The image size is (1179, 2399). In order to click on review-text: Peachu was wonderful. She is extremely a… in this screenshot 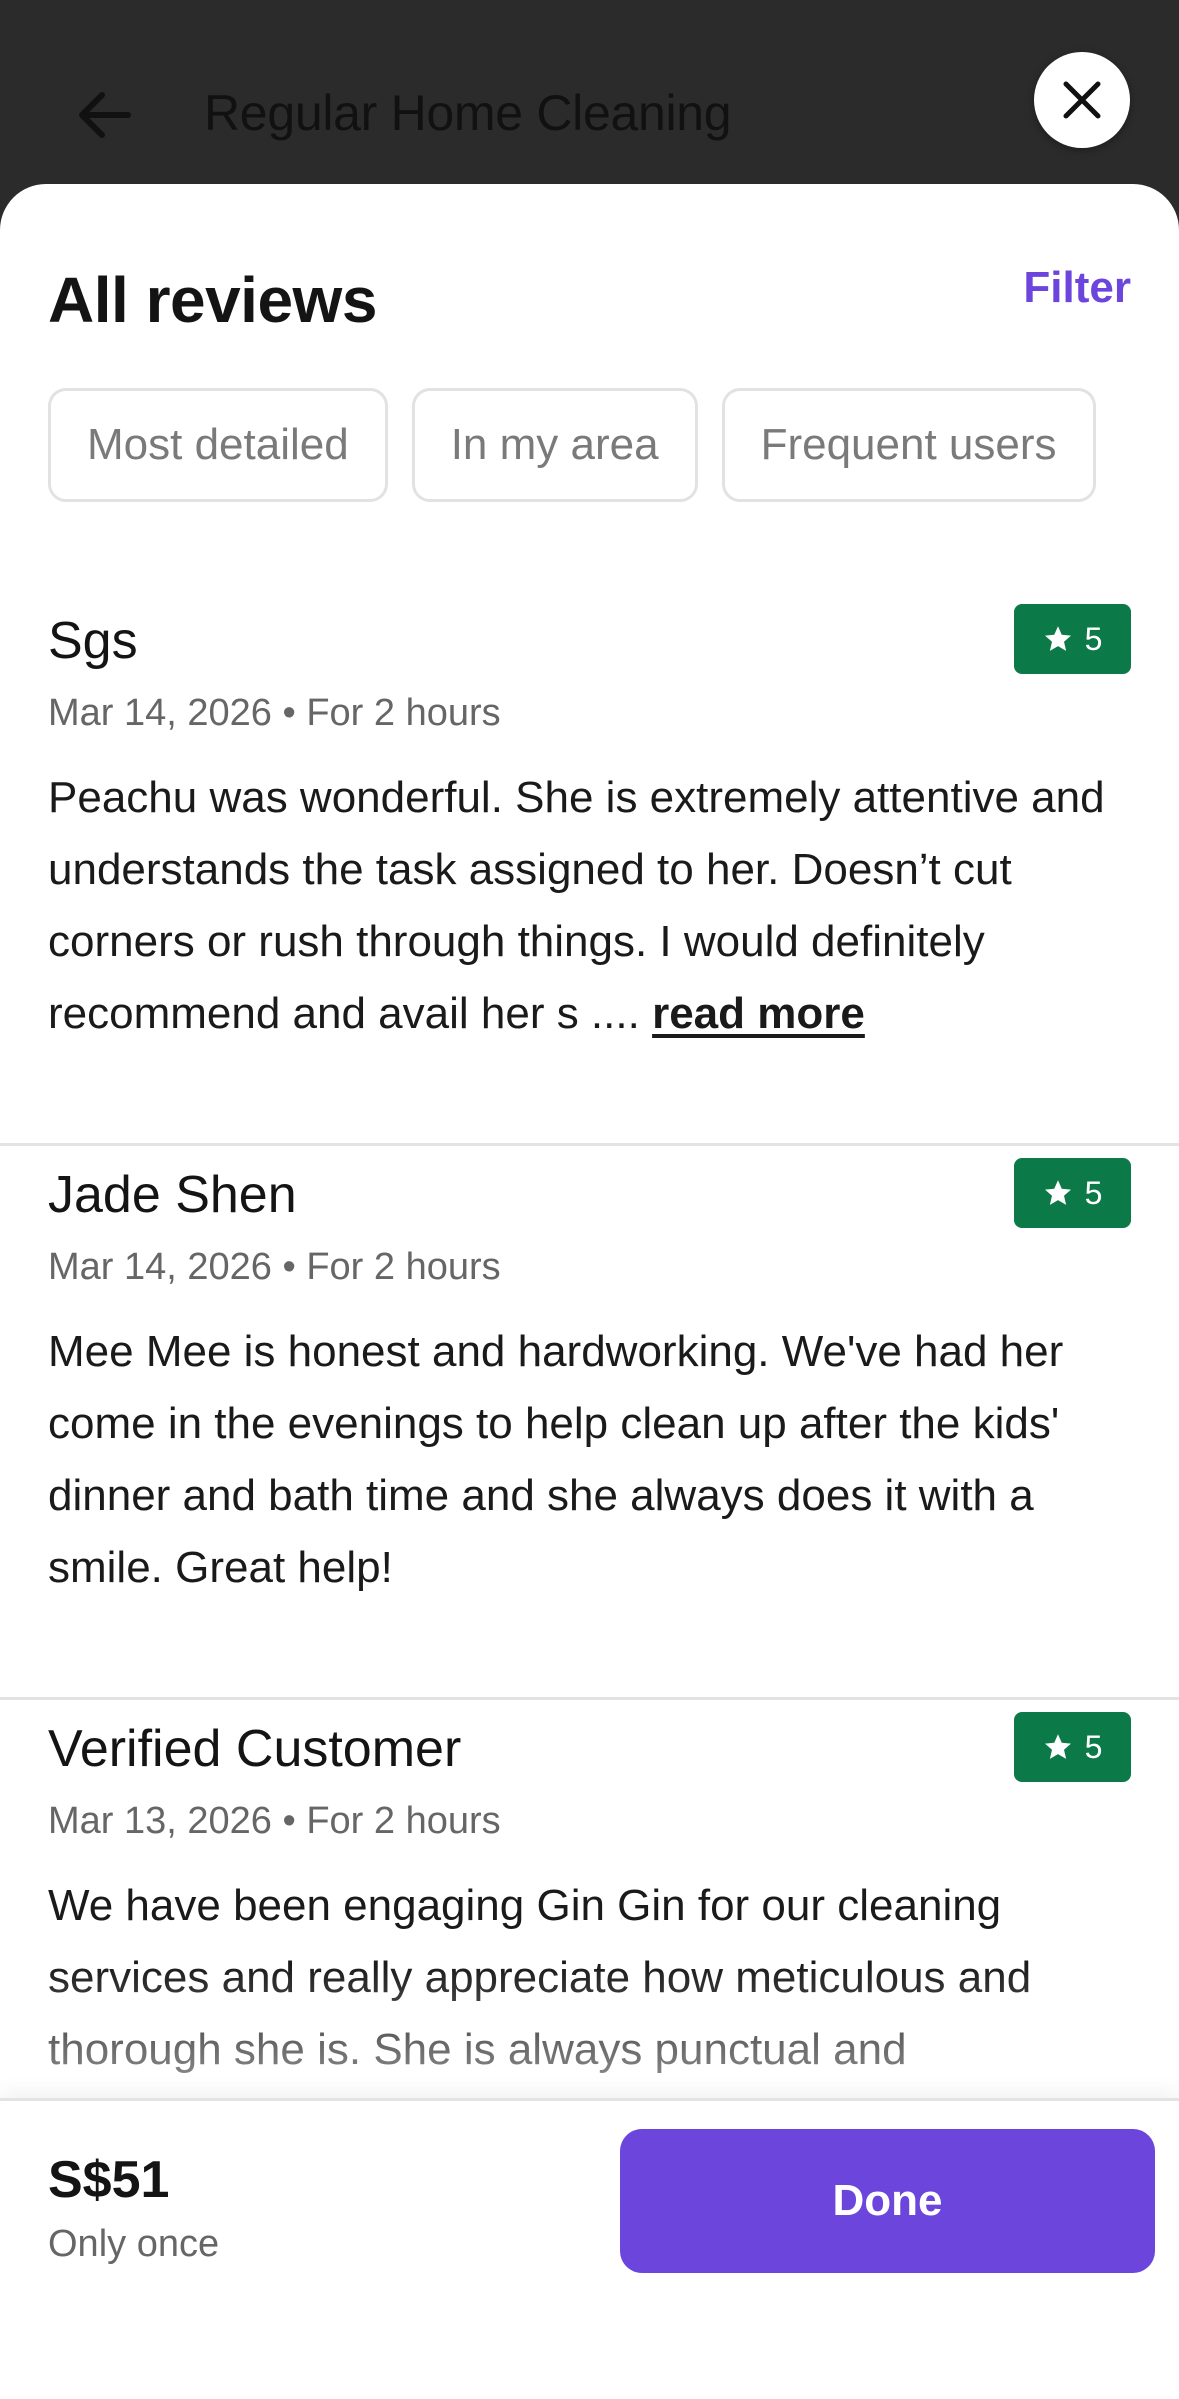, I will do `click(593, 906)`.